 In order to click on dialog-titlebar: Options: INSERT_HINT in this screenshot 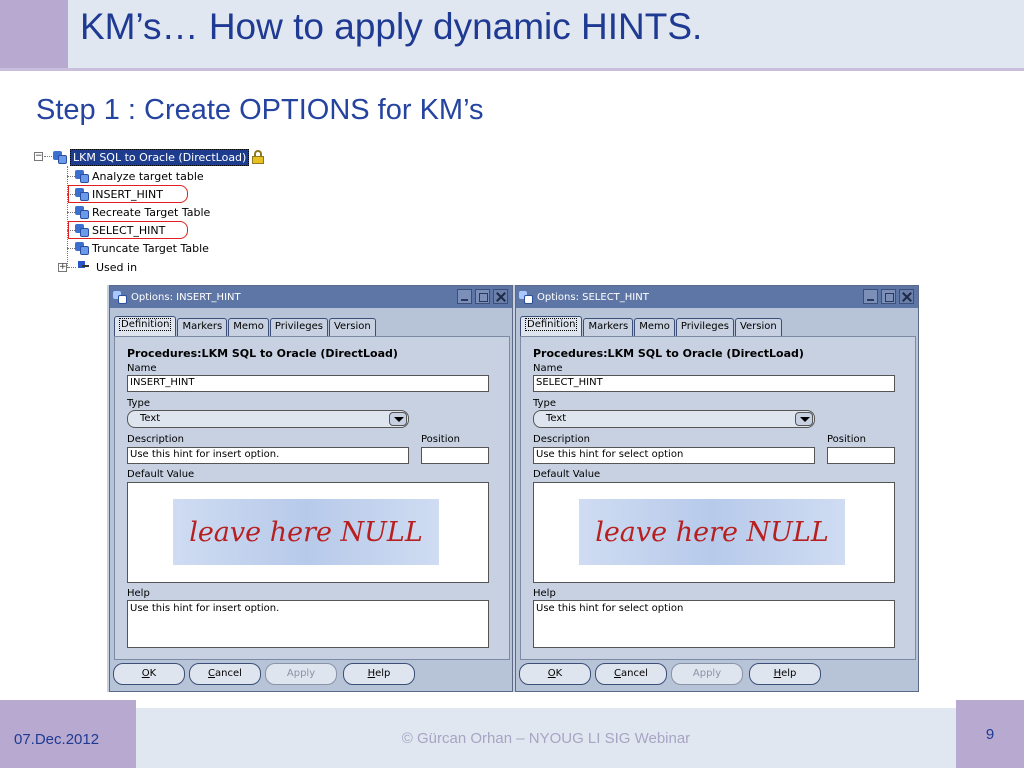, I will do `click(311, 297)`.